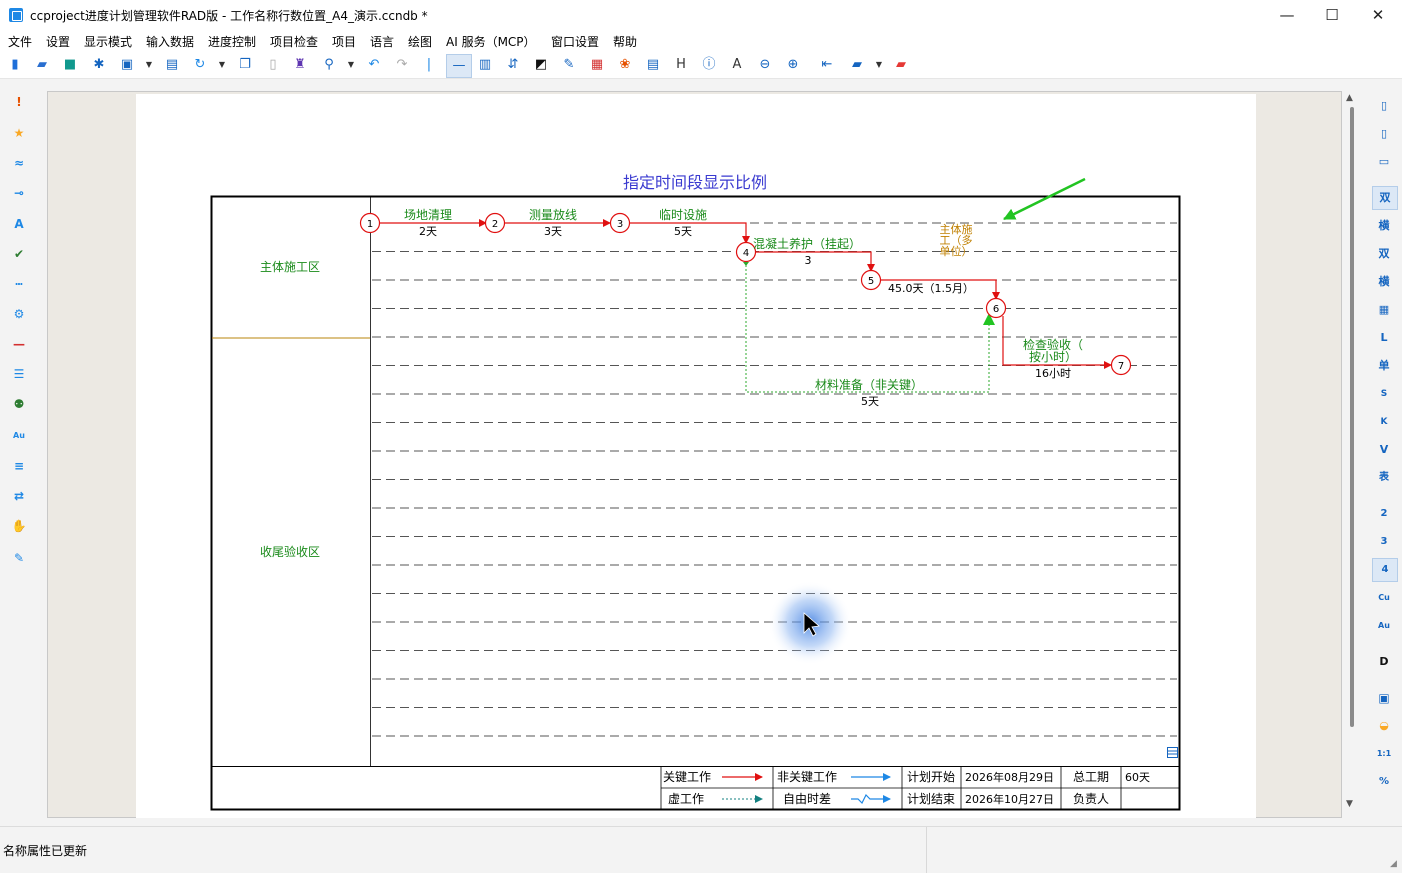  What do you see at coordinates (901, 65) in the screenshot?
I see `red-folder-icon: ▰` at bounding box center [901, 65].